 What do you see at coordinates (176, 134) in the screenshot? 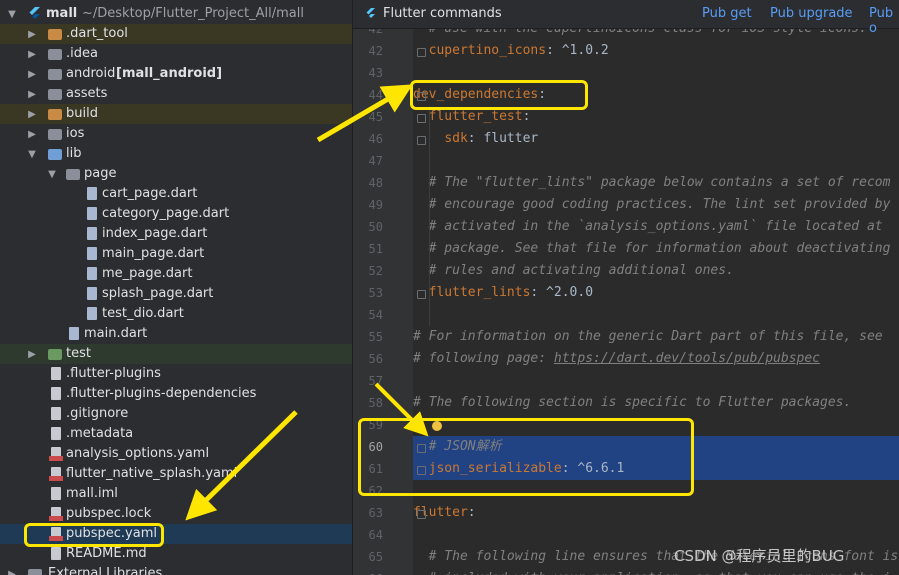
I see `tree-item-ios: ▶ ios` at bounding box center [176, 134].